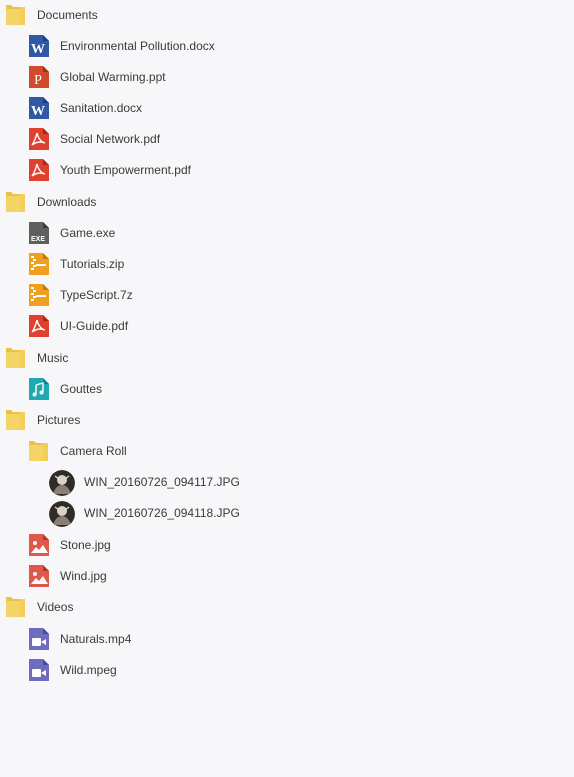 This screenshot has height=777, width=574. What do you see at coordinates (287, 607) in the screenshot?
I see `tree-folder-videos: Videos` at bounding box center [287, 607].